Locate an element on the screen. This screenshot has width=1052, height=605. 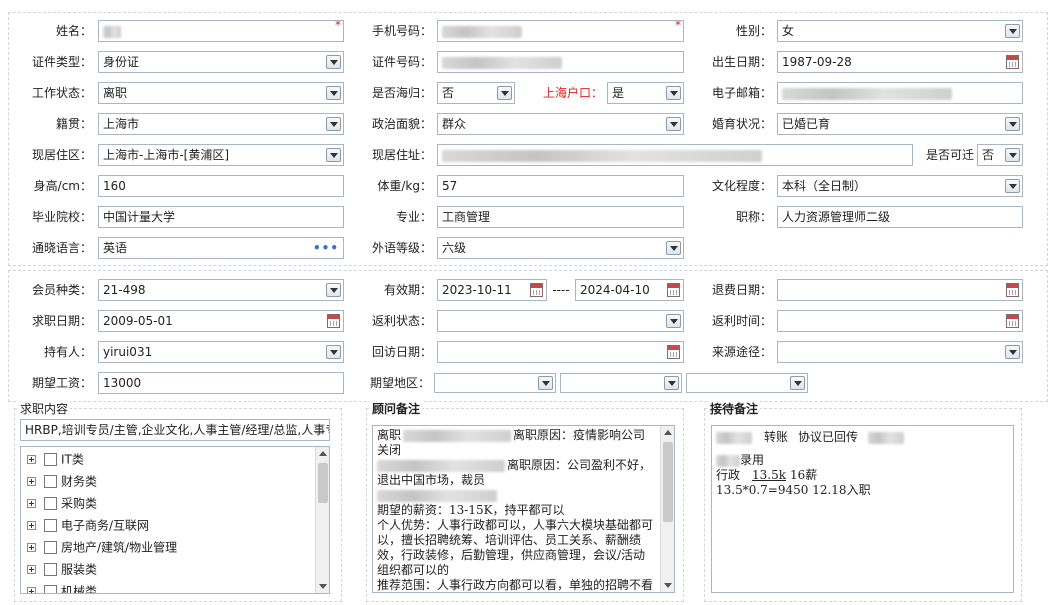
returnee-select: 否 is located at coordinates (476, 93).